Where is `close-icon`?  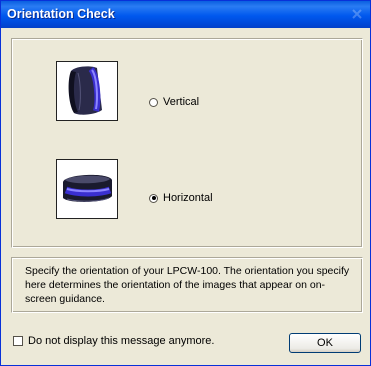
close-icon is located at coordinates (357, 14).